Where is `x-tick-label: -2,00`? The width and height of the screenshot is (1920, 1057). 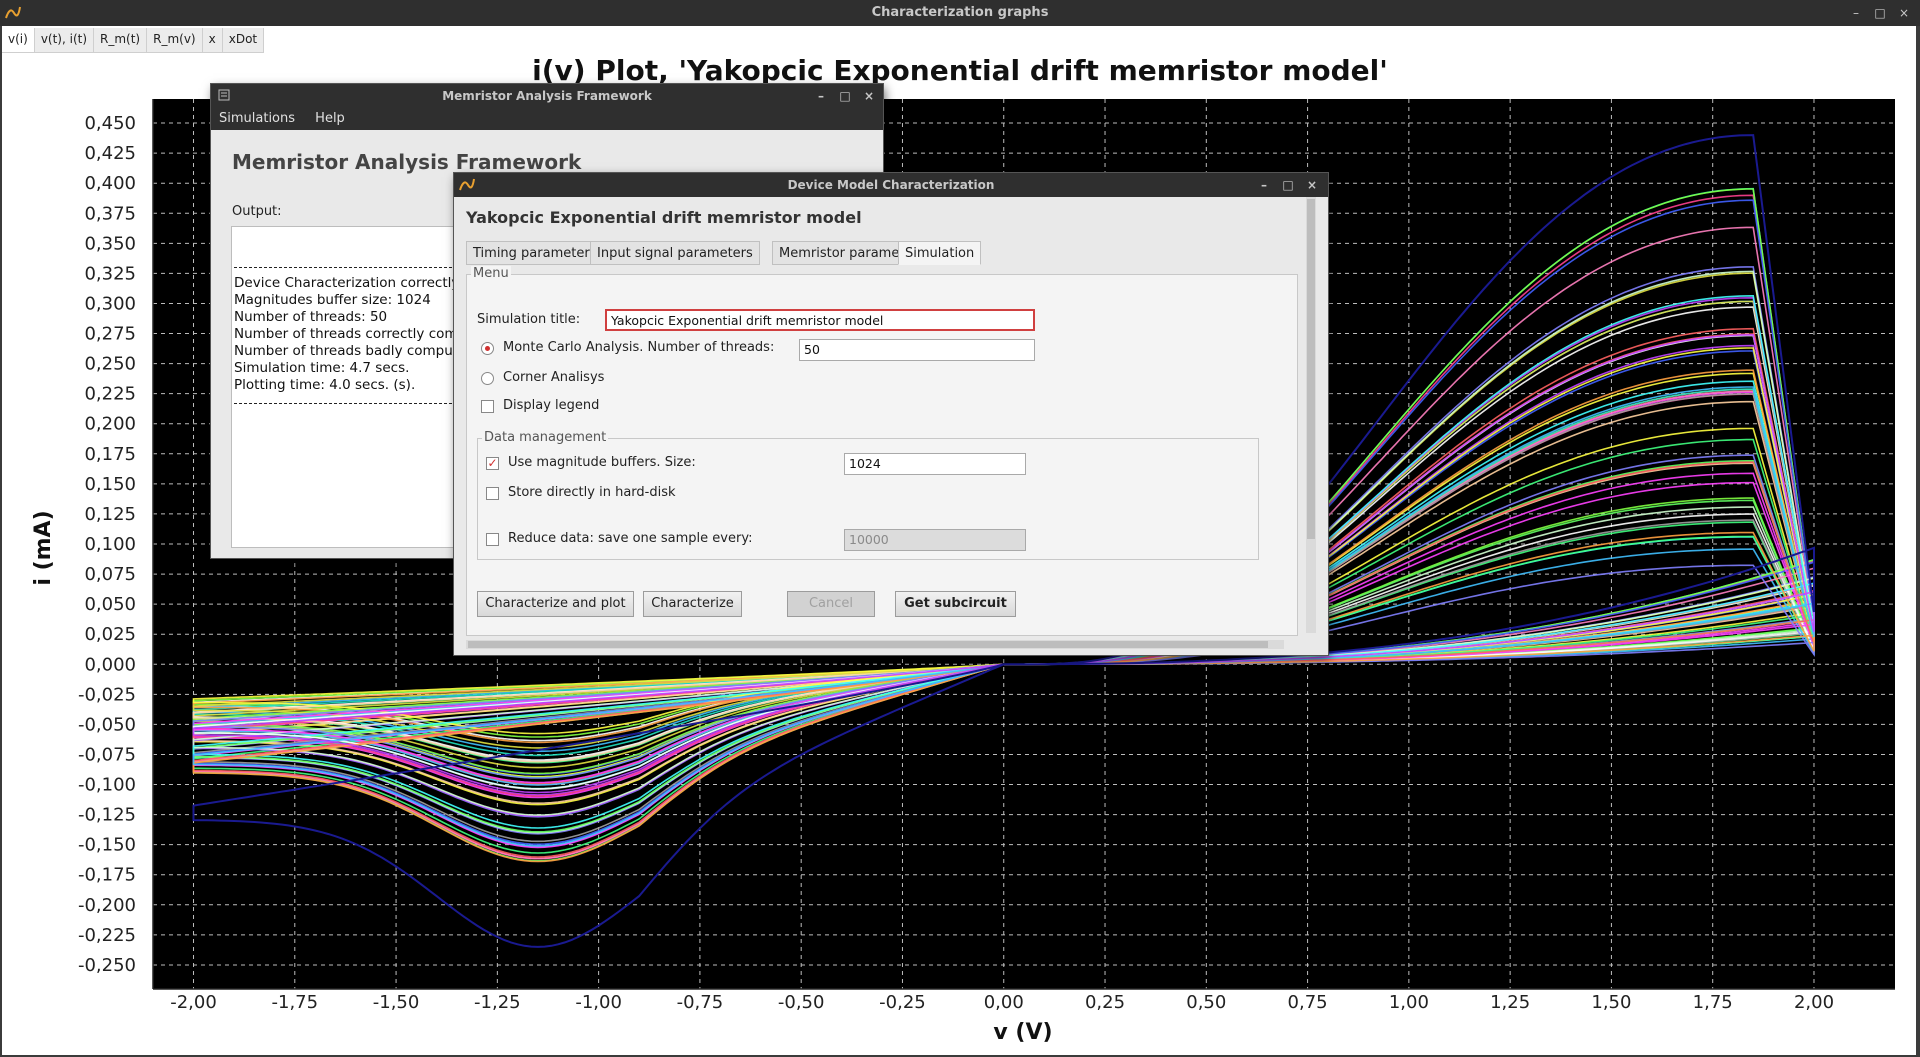
x-tick-label: -2,00 is located at coordinates (193, 1002).